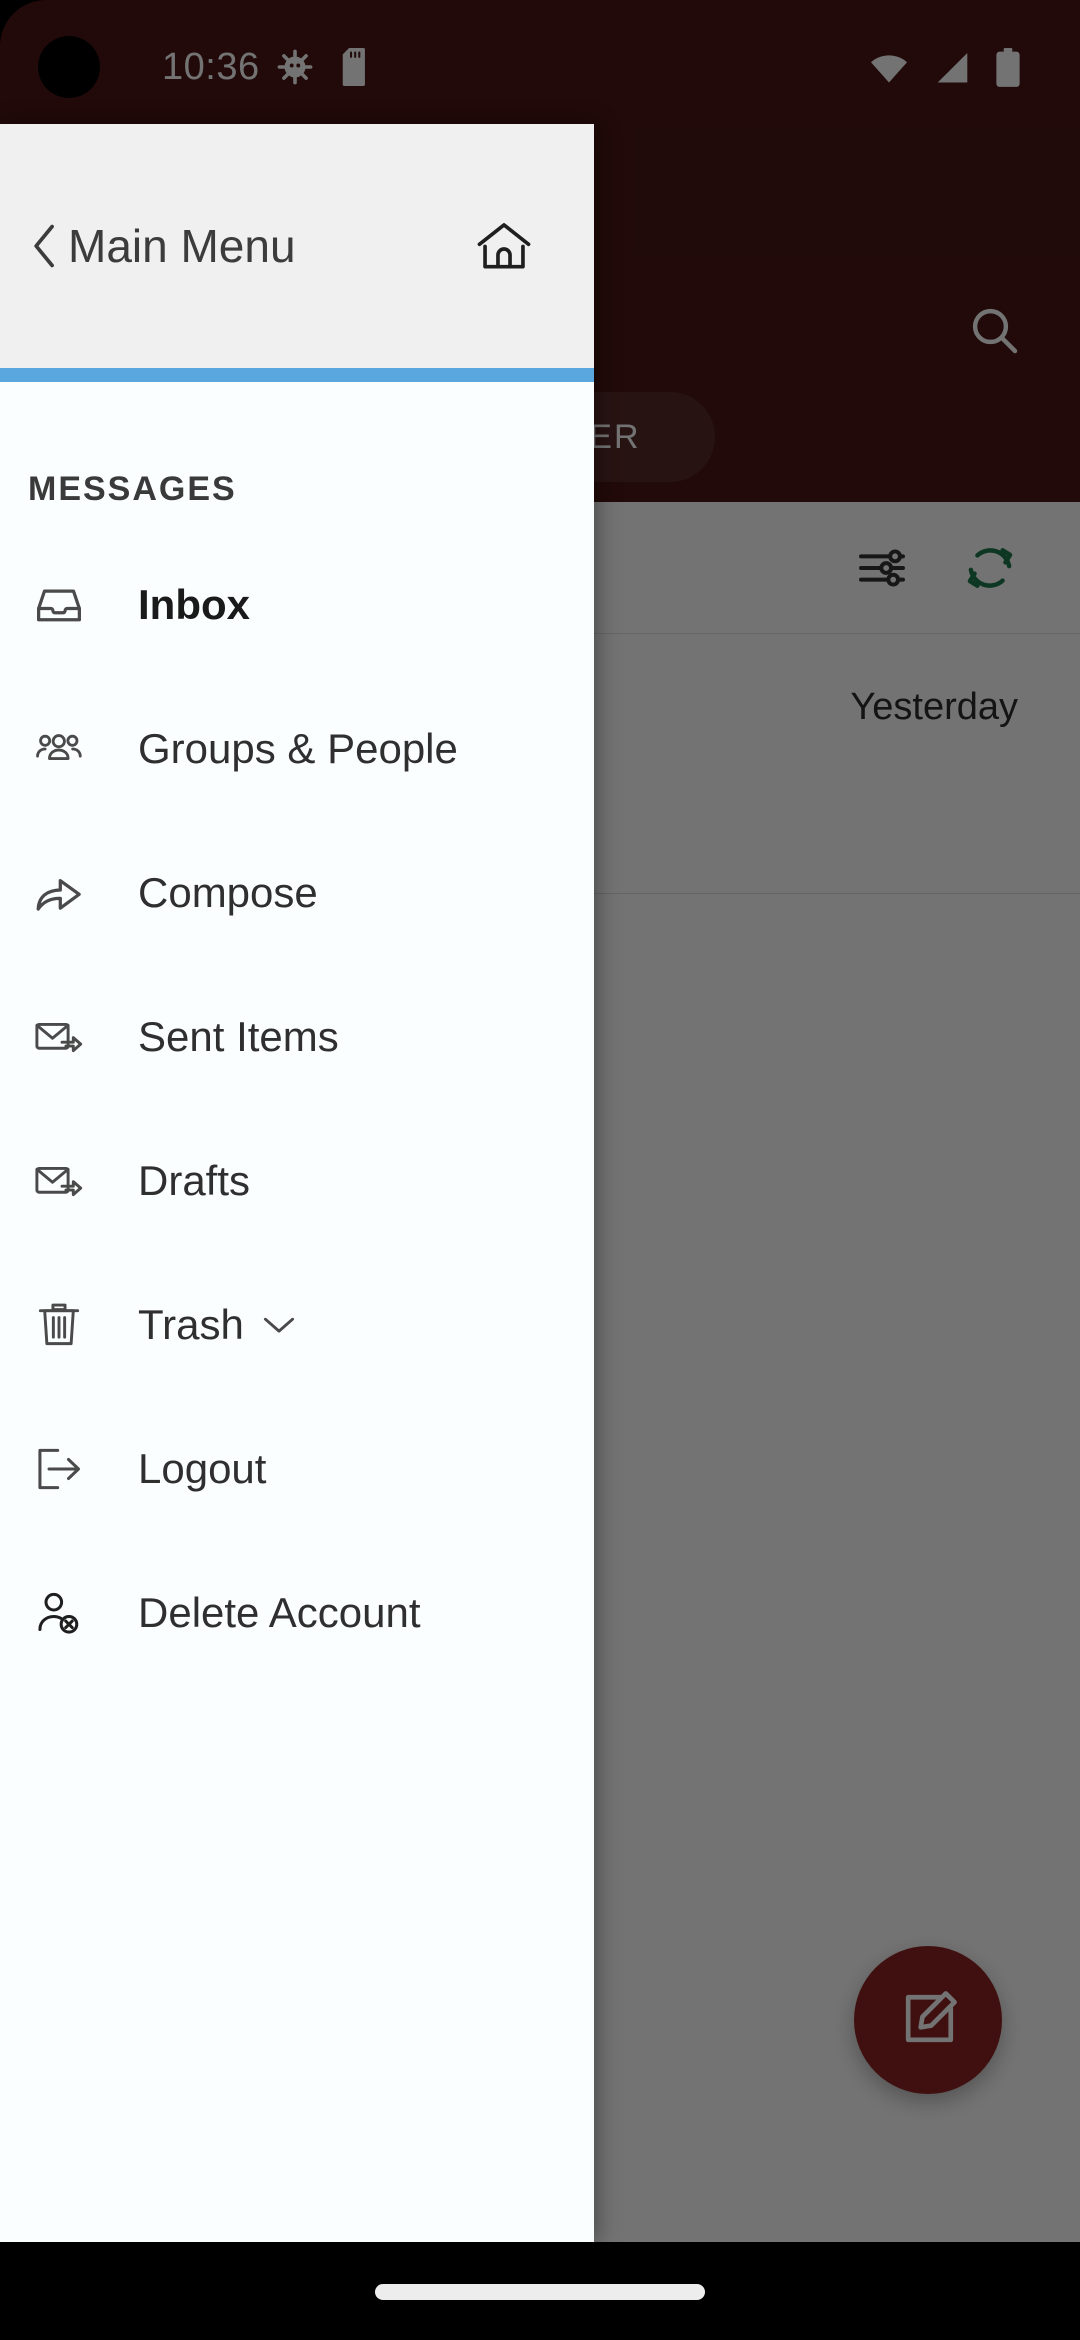 The width and height of the screenshot is (1080, 2340). I want to click on status-bar-right-icons, so click(945, 68).